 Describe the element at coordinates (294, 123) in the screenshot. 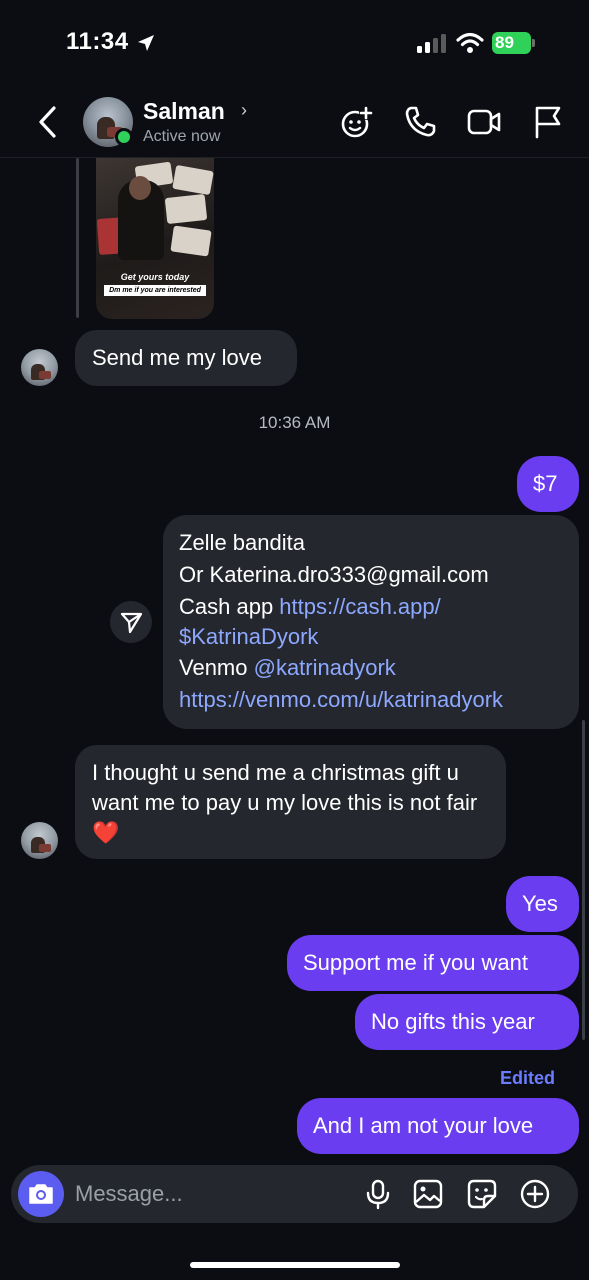

I see `chat-header: Salman › Active now` at that location.